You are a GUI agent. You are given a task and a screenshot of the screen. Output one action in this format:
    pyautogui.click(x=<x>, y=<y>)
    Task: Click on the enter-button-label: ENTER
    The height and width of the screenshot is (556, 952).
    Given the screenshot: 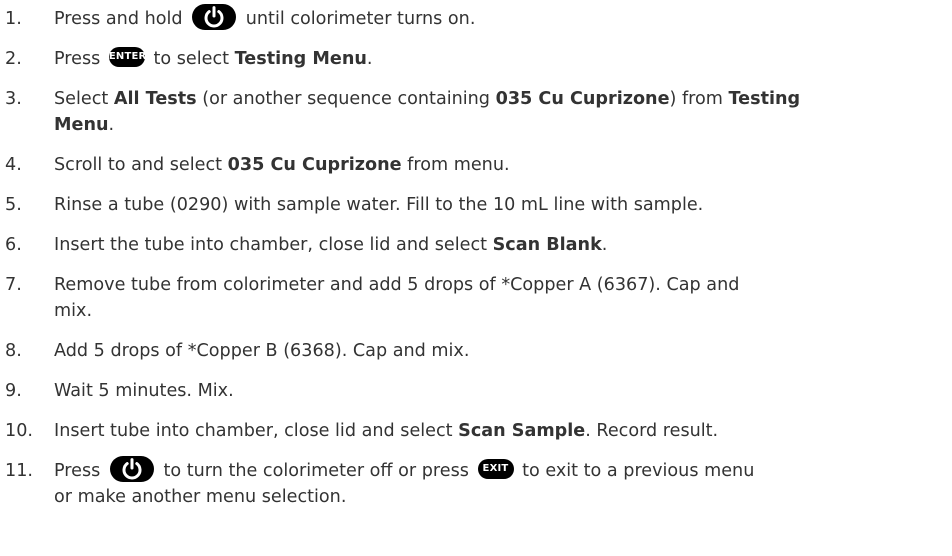 What is the action you would take?
    pyautogui.click(x=127, y=56)
    